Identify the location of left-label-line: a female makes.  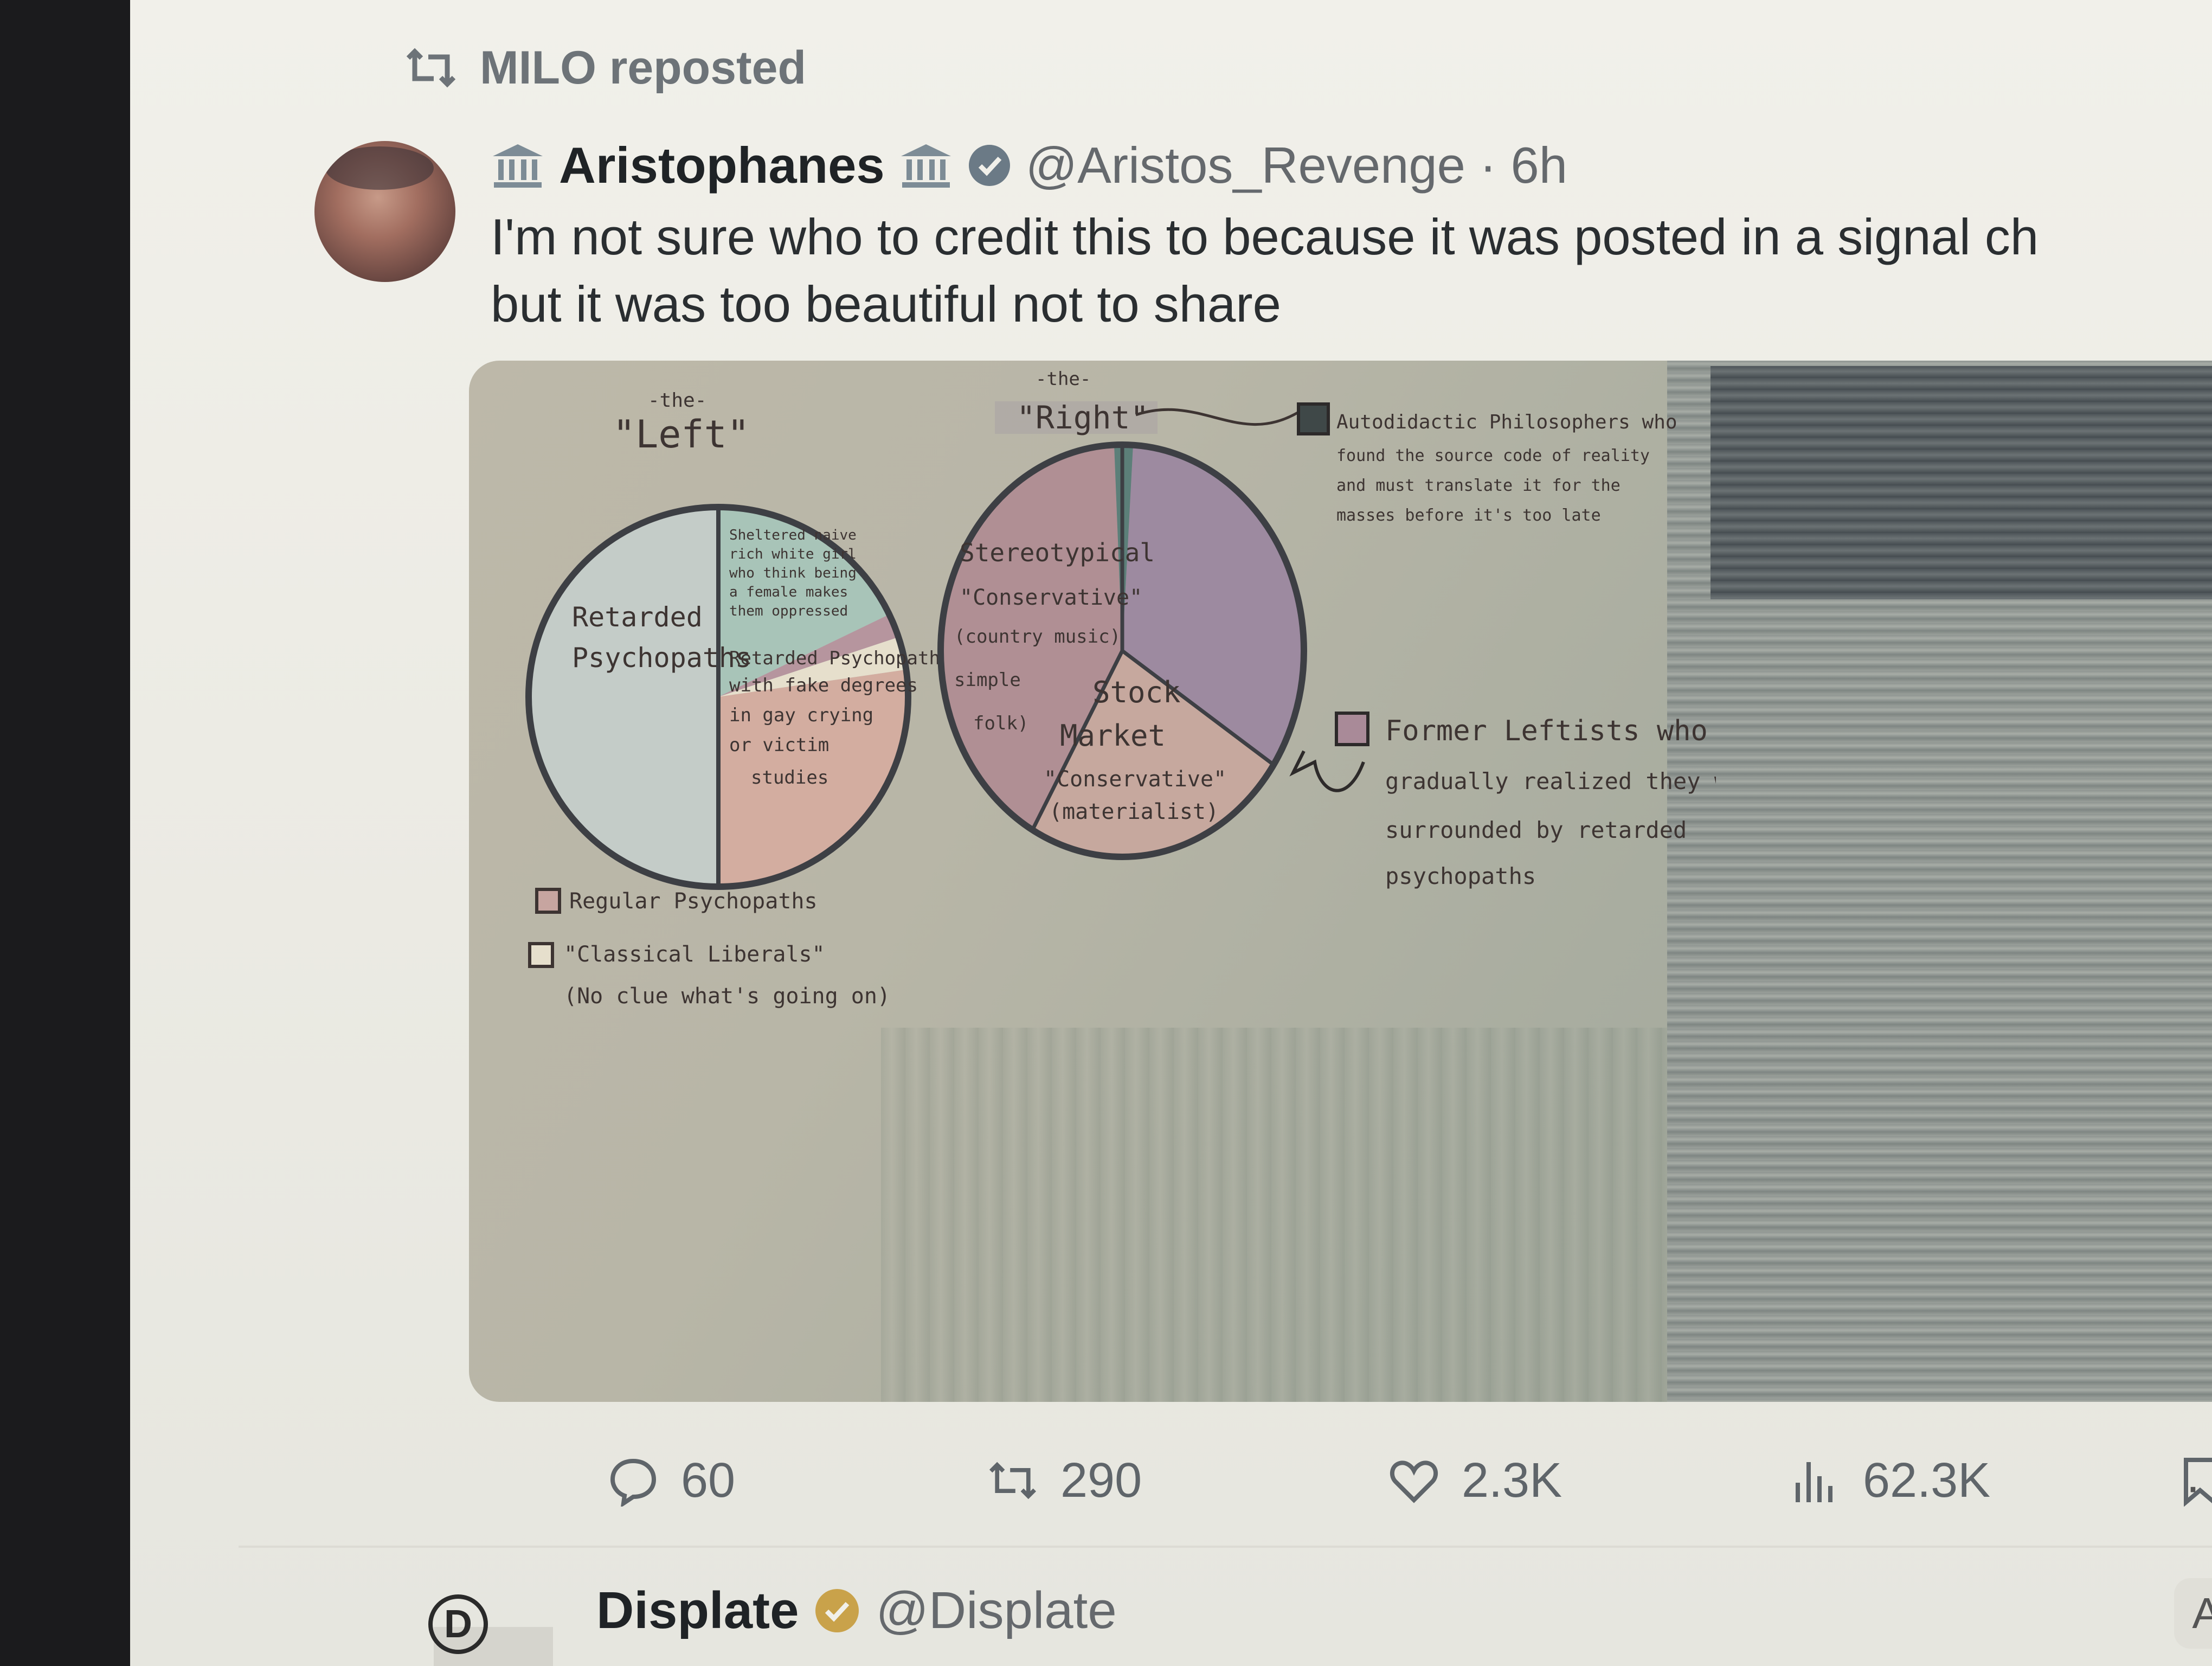
(788, 592).